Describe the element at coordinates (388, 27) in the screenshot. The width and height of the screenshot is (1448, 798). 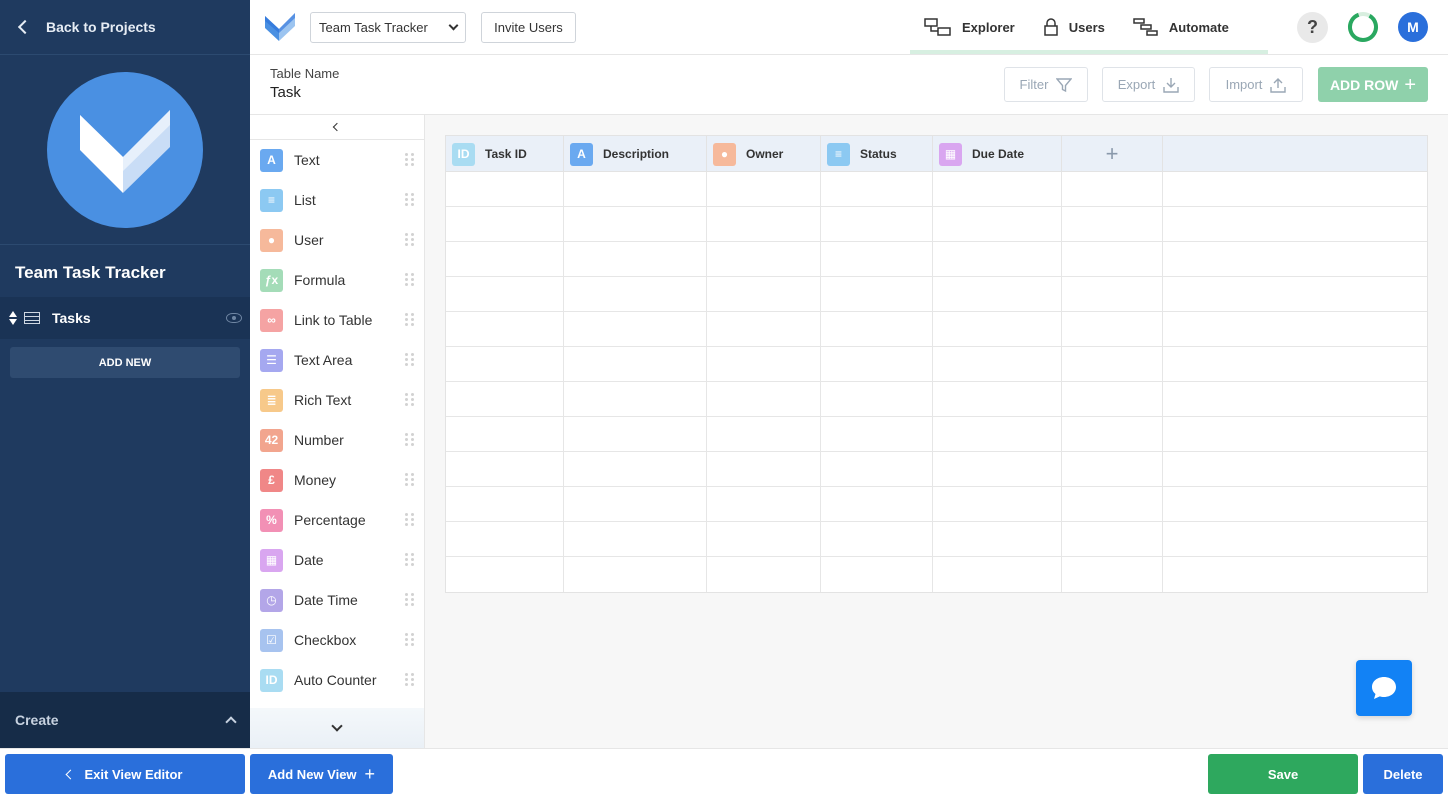
I see `project-select: Team Task Tracker` at that location.